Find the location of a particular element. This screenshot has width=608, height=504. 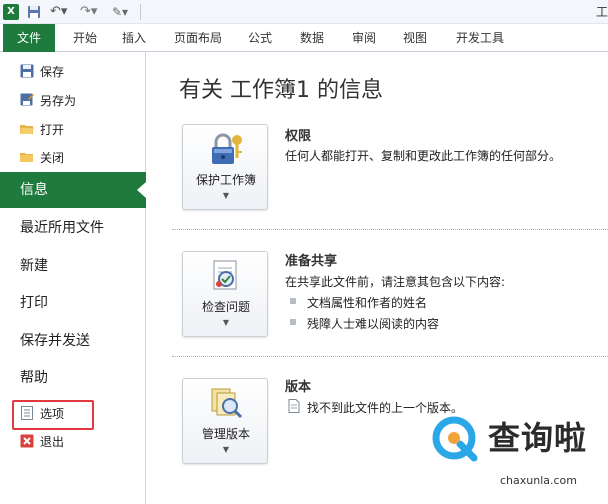

excel-logo-icon: X is located at coordinates (11, 12).